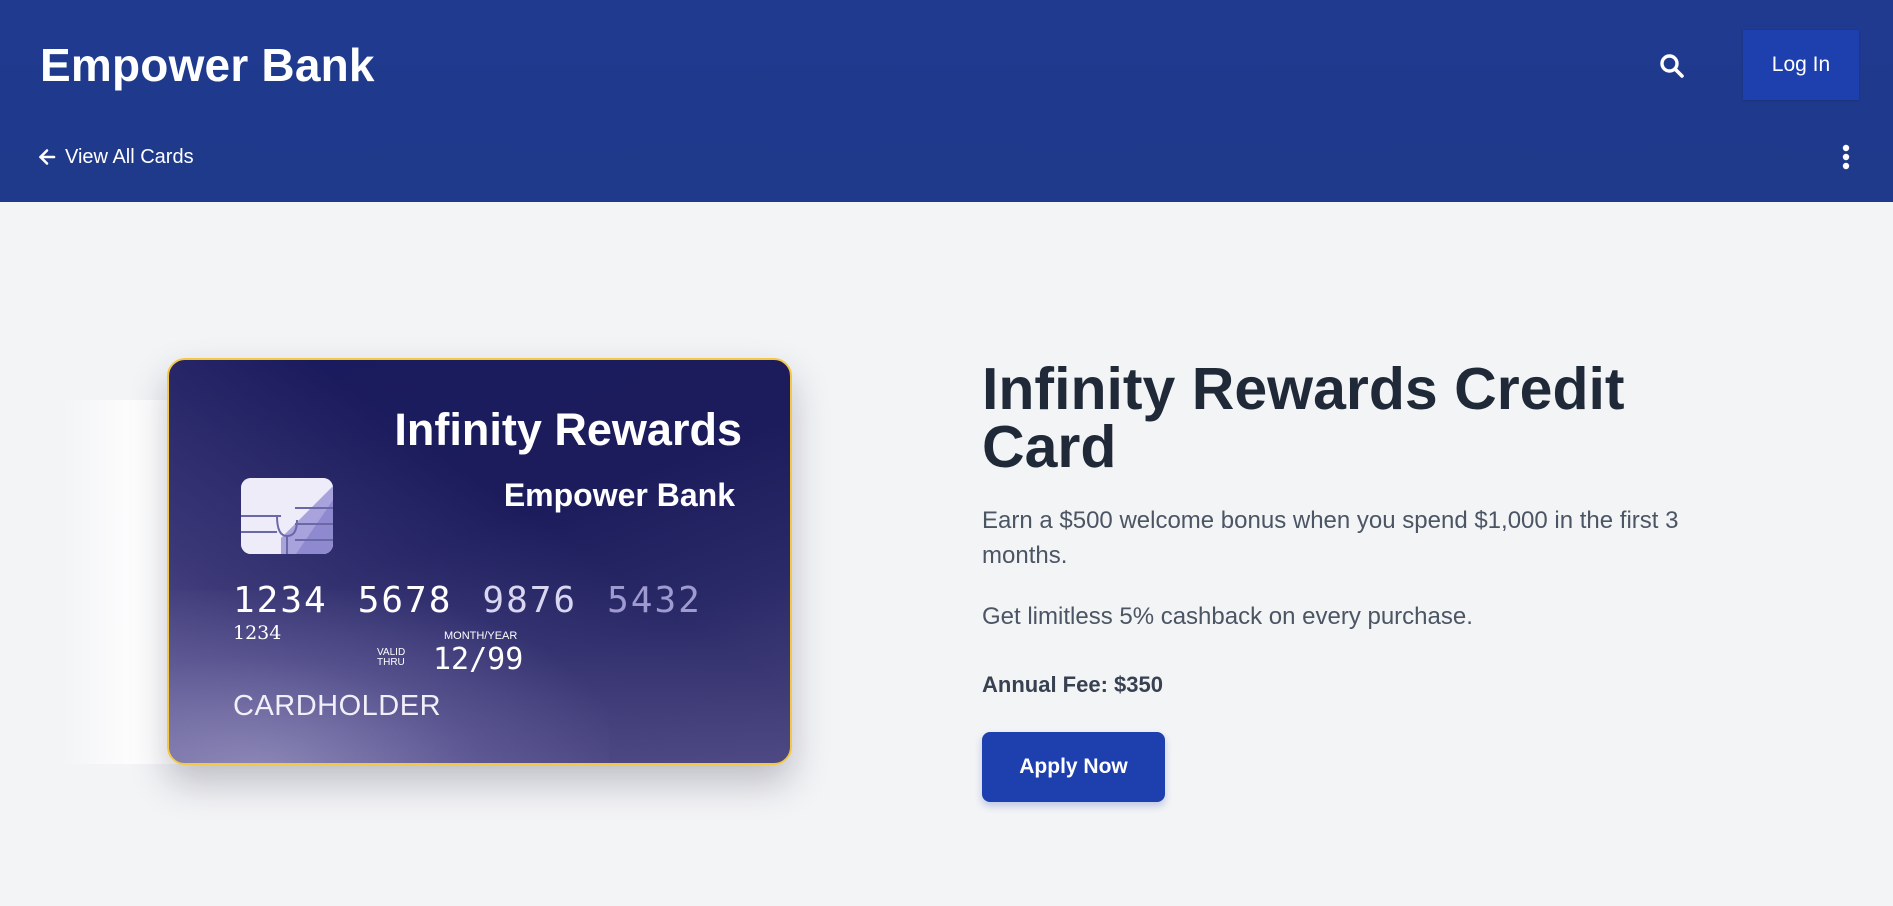 The image size is (1893, 906). I want to click on card-number-group: 1234, so click(280, 600).